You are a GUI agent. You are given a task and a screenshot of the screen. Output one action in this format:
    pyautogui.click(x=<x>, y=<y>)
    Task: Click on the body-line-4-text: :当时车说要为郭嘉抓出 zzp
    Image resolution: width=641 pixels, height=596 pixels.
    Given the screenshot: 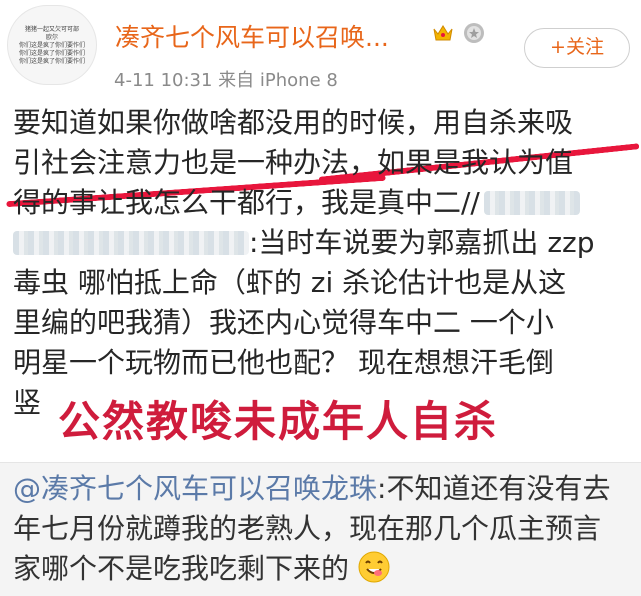 What is the action you would take?
    pyautogui.click(x=422, y=242)
    